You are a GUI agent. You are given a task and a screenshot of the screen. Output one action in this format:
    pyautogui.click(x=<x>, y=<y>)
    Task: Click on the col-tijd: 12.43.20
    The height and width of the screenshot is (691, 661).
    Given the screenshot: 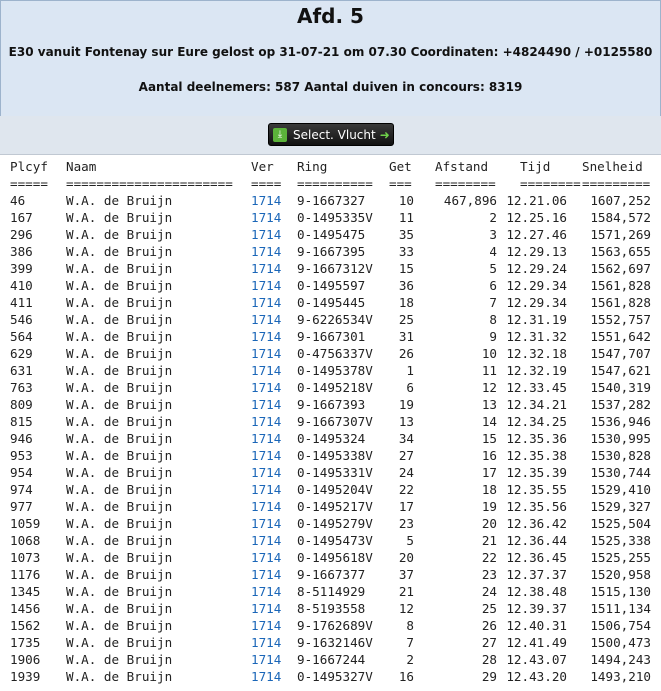 What is the action you would take?
    pyautogui.click(x=536, y=676)
    